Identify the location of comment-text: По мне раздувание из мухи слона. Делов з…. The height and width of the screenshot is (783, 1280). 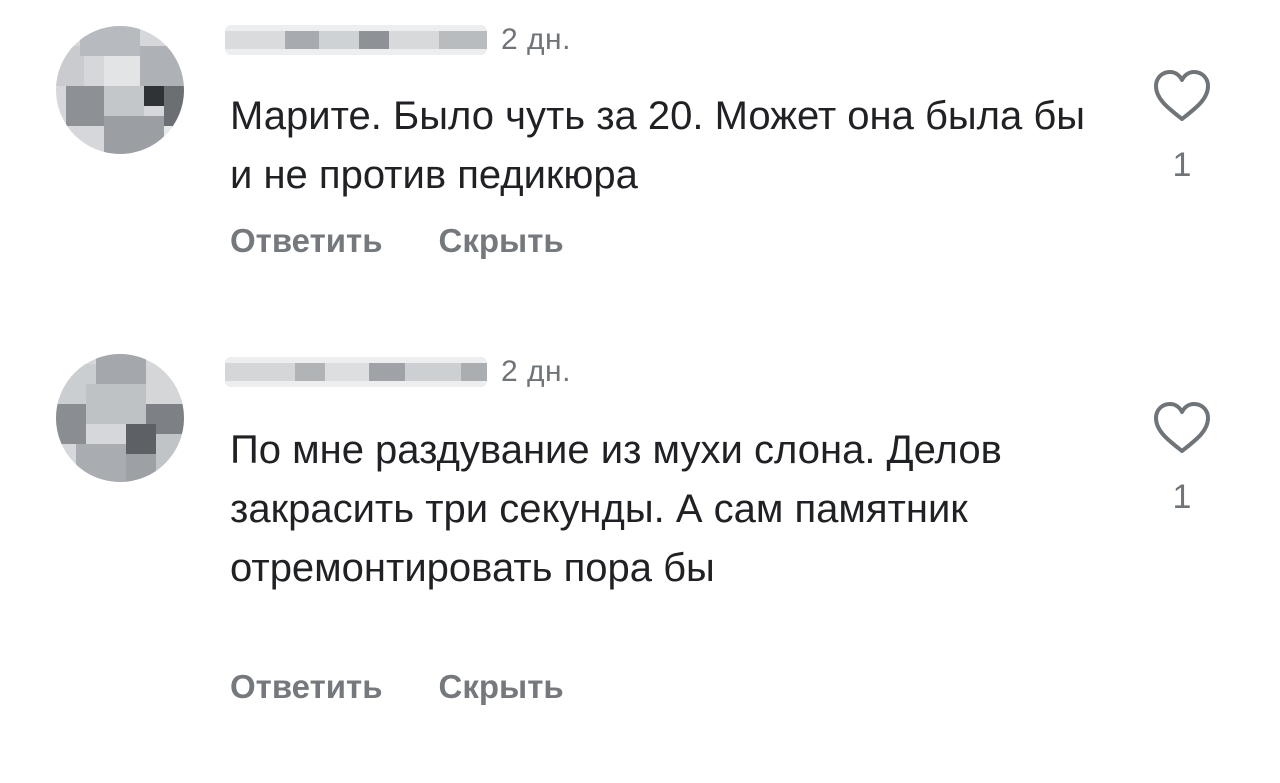
(616, 509).